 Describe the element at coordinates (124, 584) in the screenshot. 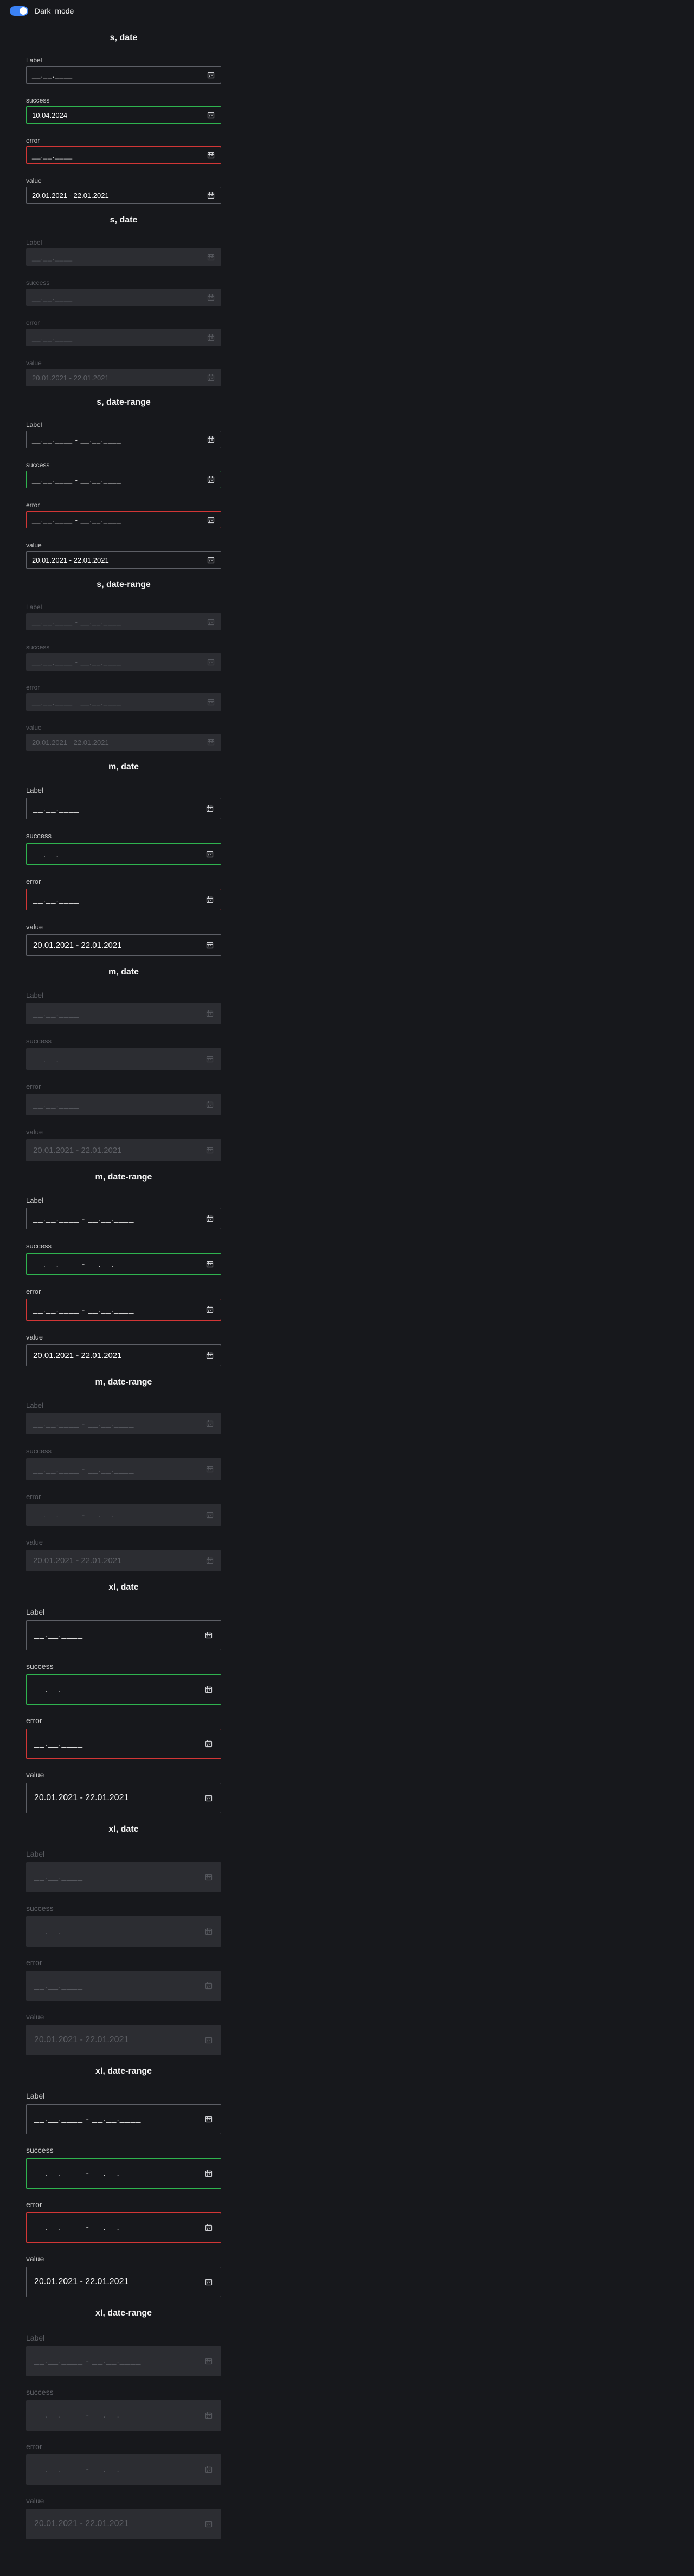

I see `section-title: s, date-range` at that location.